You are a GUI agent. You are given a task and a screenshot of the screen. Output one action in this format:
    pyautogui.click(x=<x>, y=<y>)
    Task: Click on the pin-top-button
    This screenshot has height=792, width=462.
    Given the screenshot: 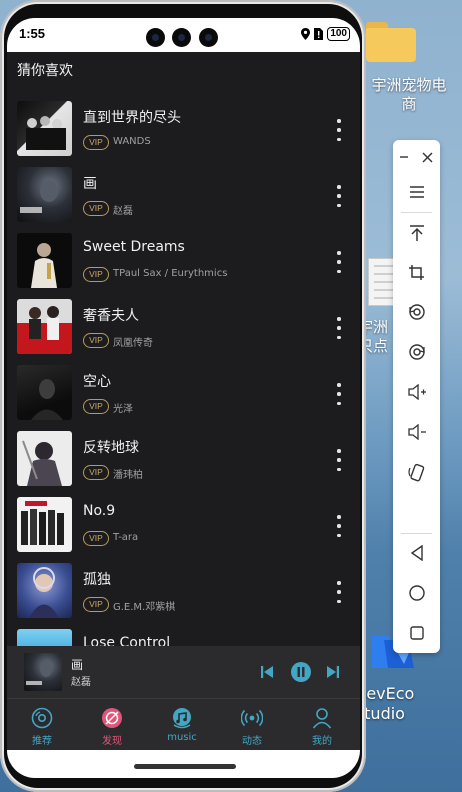 What is the action you would take?
    pyautogui.click(x=416, y=233)
    